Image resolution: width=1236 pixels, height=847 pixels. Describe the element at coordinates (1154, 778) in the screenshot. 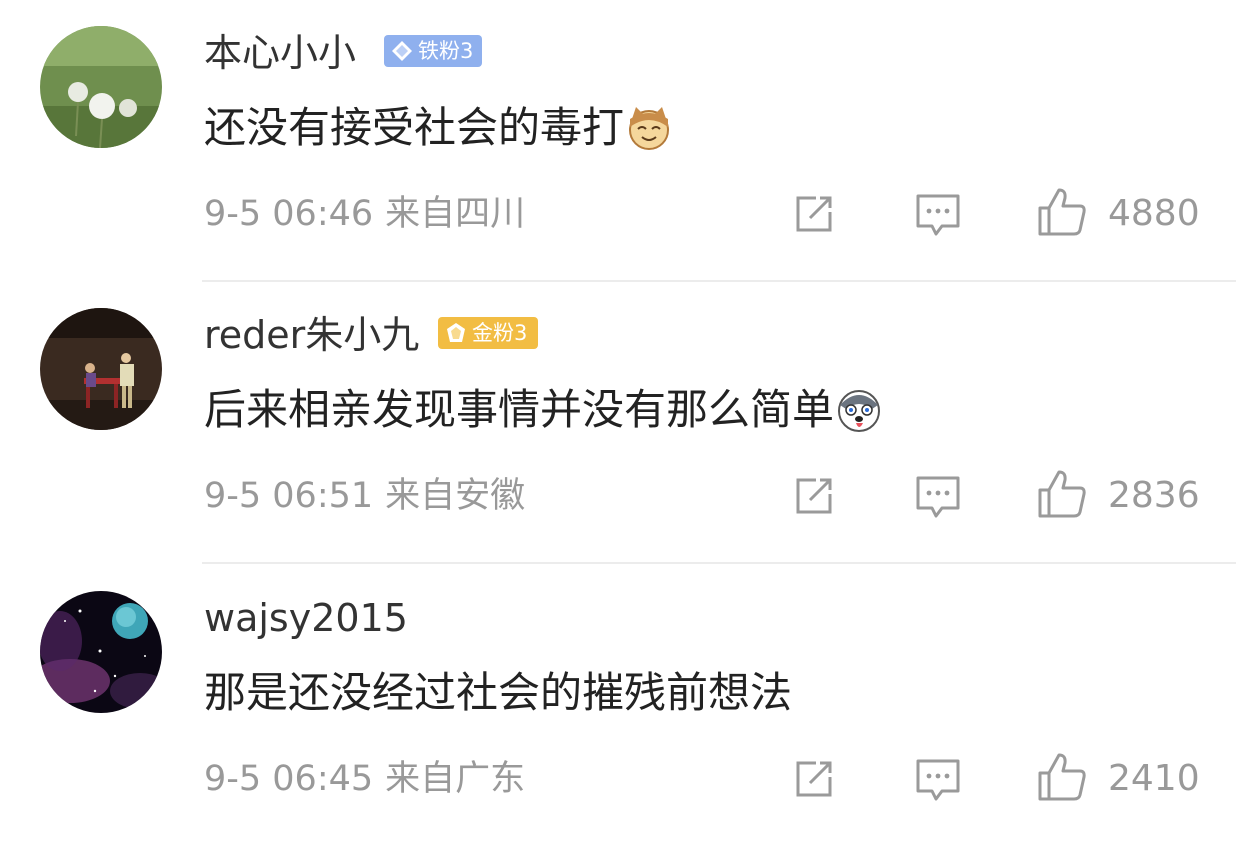

I see `like-count: 2410` at that location.